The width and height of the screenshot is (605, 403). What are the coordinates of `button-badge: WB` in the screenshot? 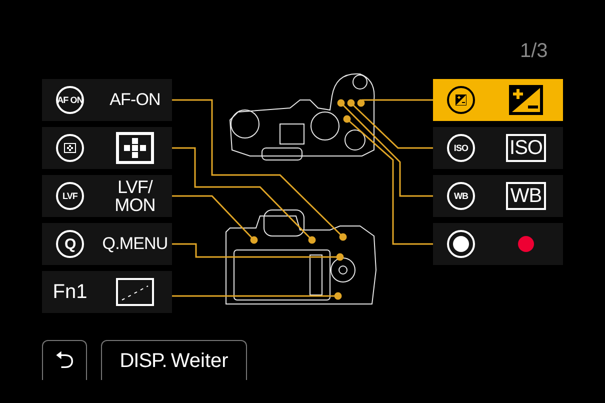 It's located at (461, 196).